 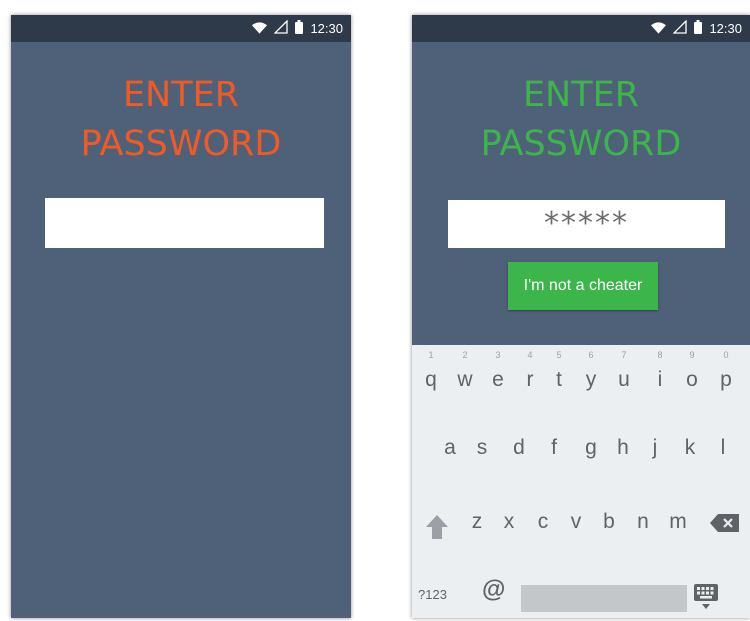 I want to click on button-label: I'm not a cheater, so click(x=583, y=285).